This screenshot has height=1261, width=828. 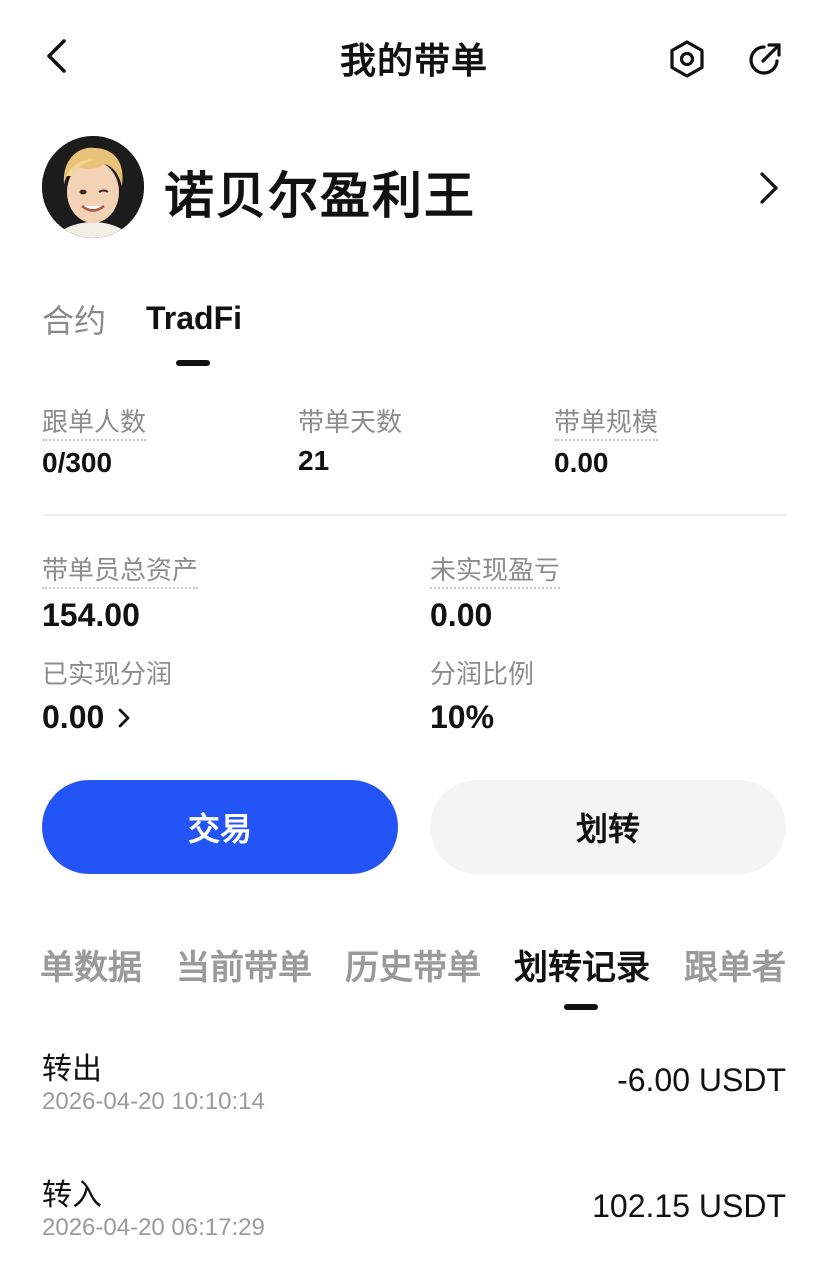 I want to click on category-tabs: 合约 TradFi, so click(x=242, y=336).